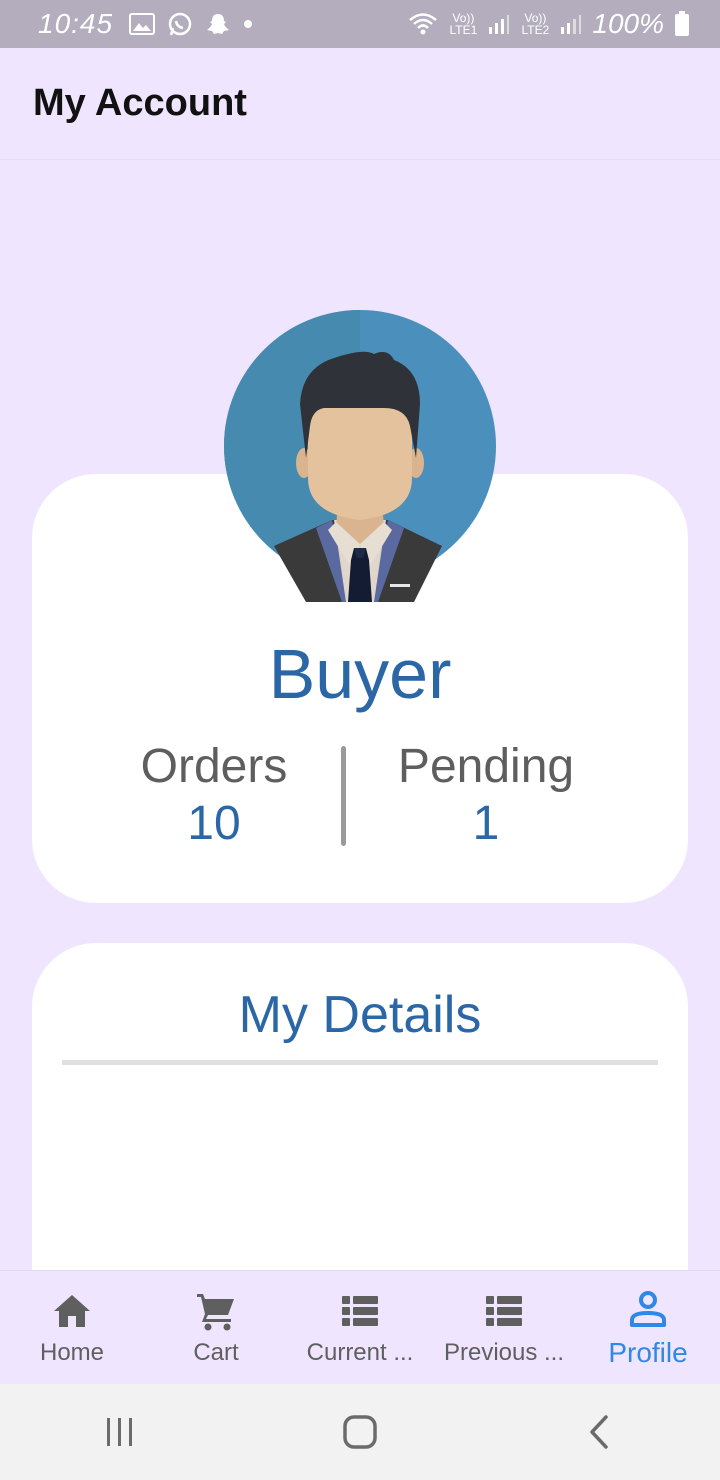  Describe the element at coordinates (360, 674) in the screenshot. I see `user-role: Buyer` at that location.